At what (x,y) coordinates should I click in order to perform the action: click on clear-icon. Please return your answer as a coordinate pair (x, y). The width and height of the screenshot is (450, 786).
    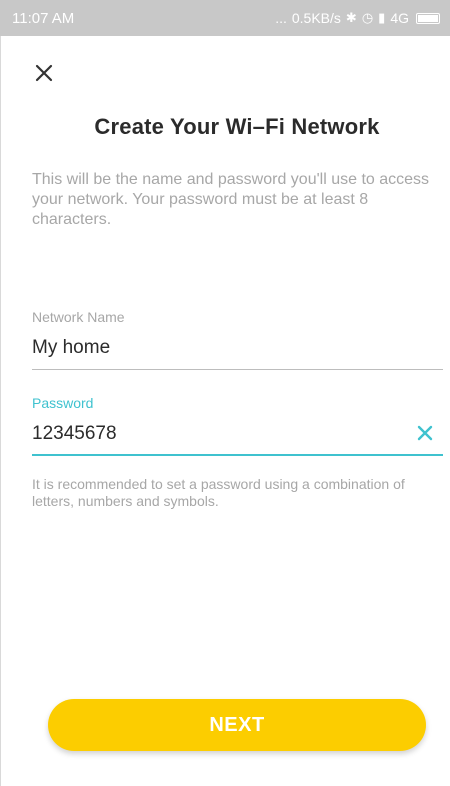
    Looking at the image, I should click on (425, 433).